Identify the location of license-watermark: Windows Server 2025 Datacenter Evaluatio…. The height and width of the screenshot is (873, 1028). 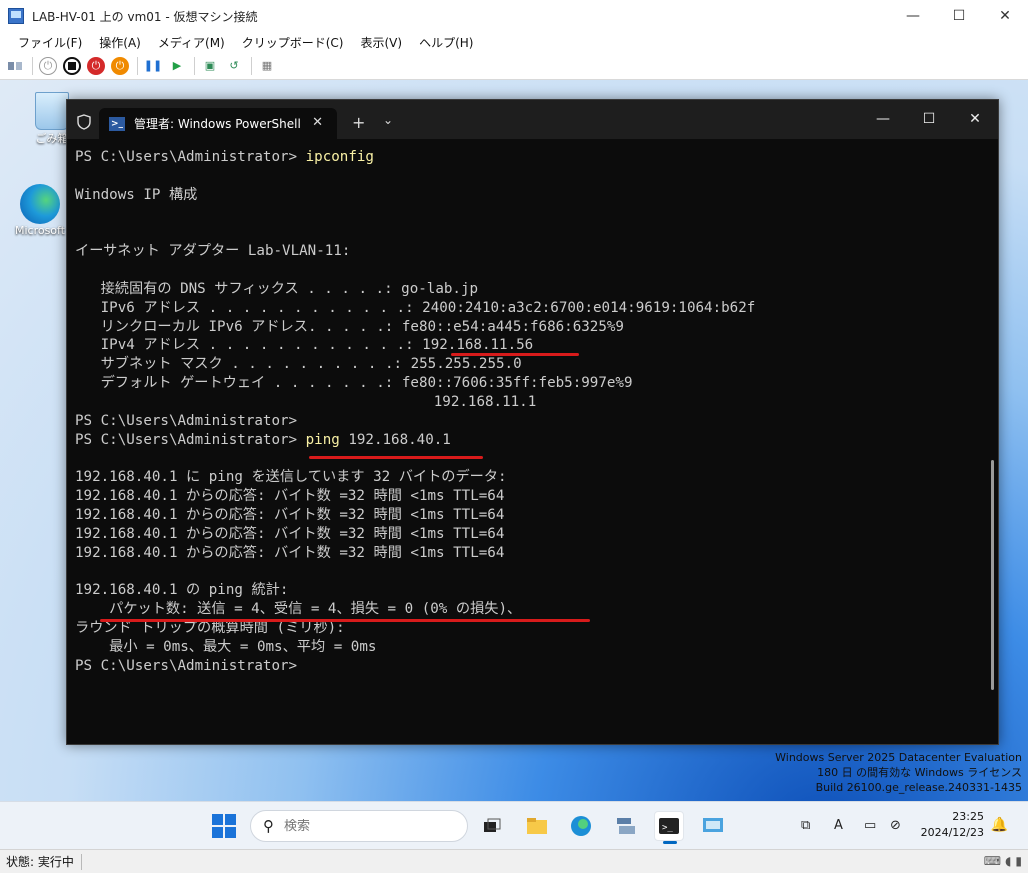
(898, 772).